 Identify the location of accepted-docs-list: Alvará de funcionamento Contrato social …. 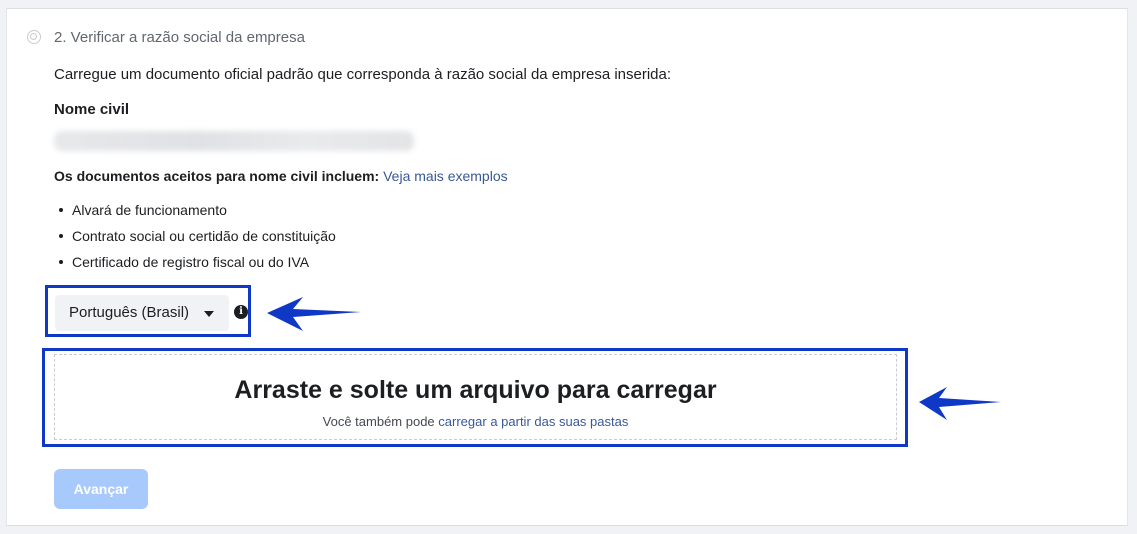
(195, 241).